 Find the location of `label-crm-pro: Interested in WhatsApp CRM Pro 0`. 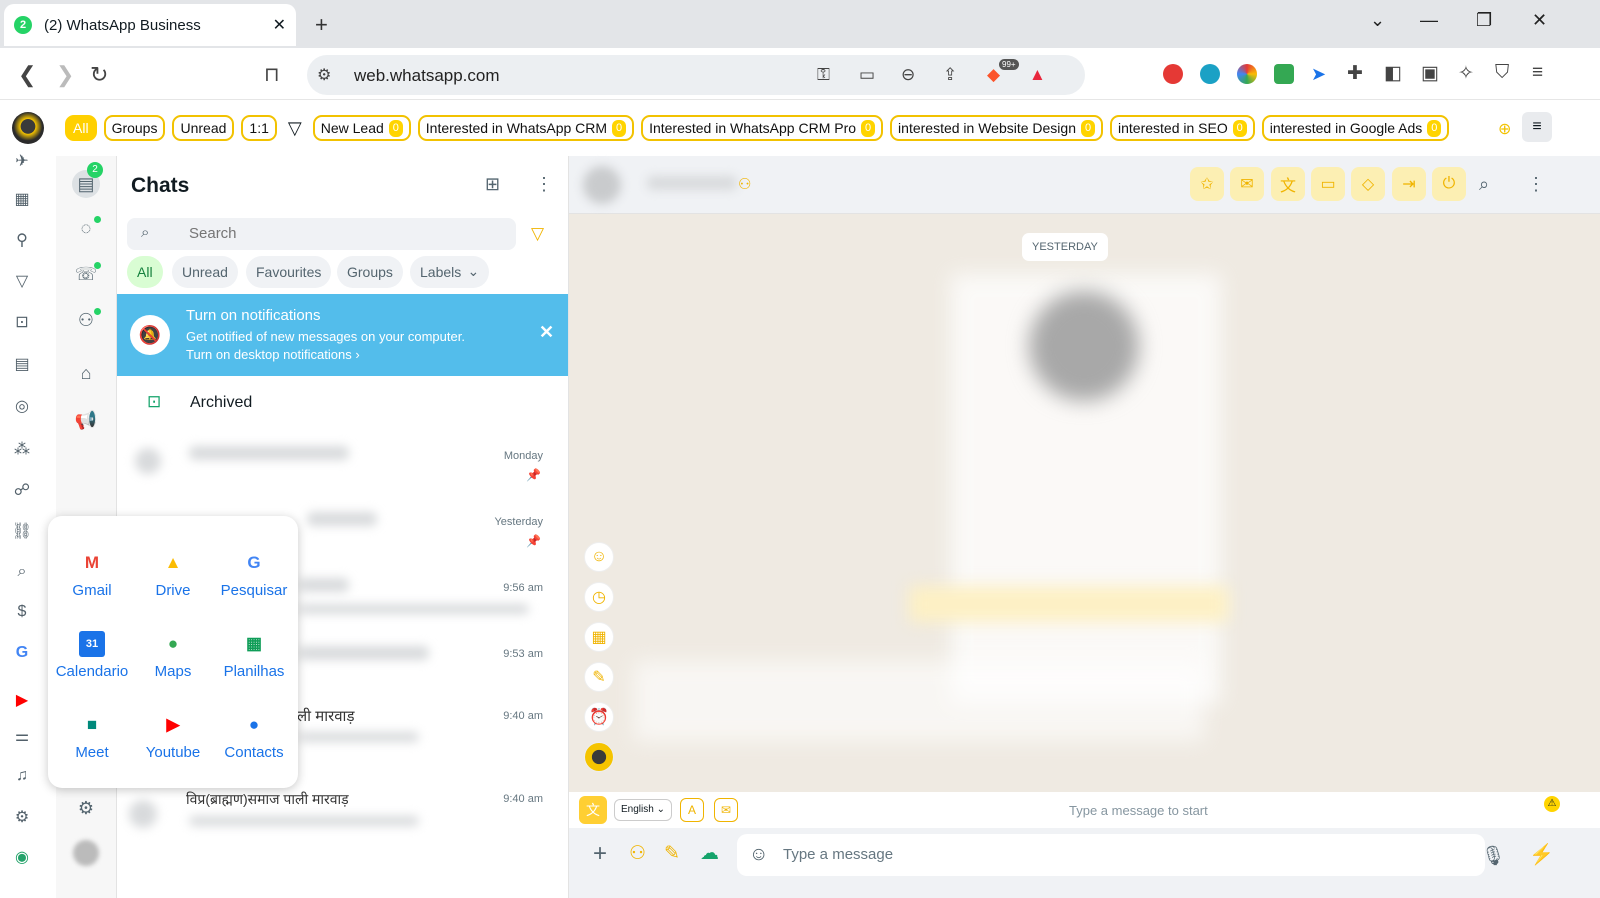

label-crm-pro: Interested in WhatsApp CRM Pro 0 is located at coordinates (762, 128).